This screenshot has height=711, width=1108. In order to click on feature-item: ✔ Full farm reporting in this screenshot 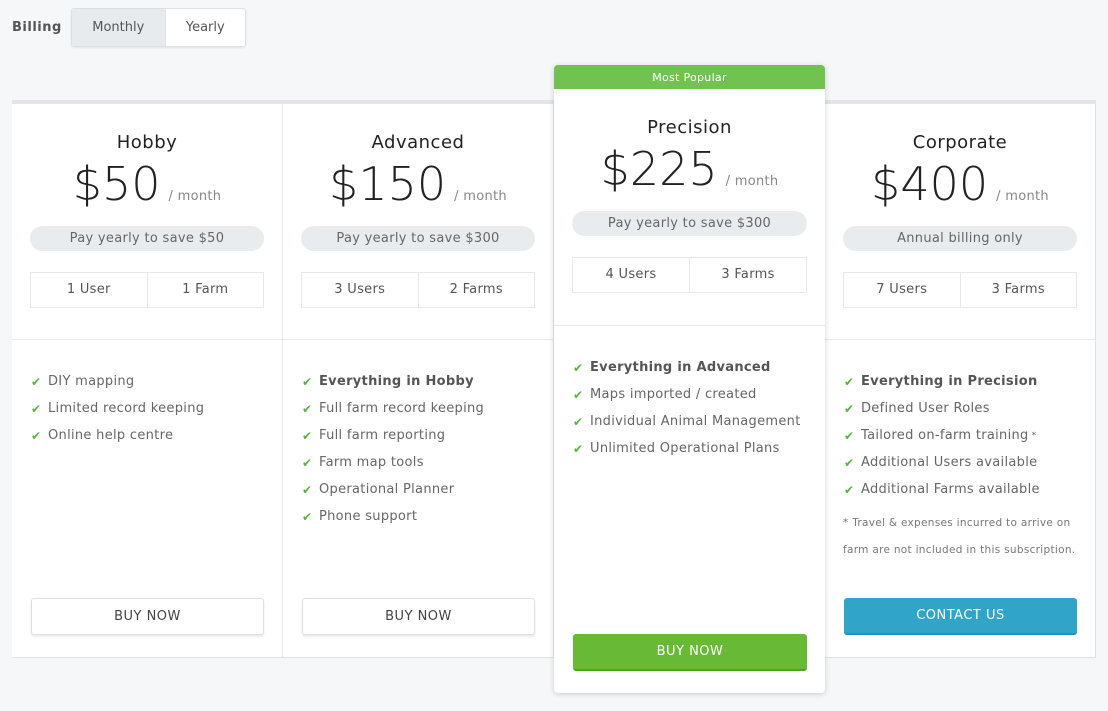, I will do `click(427, 440)`.